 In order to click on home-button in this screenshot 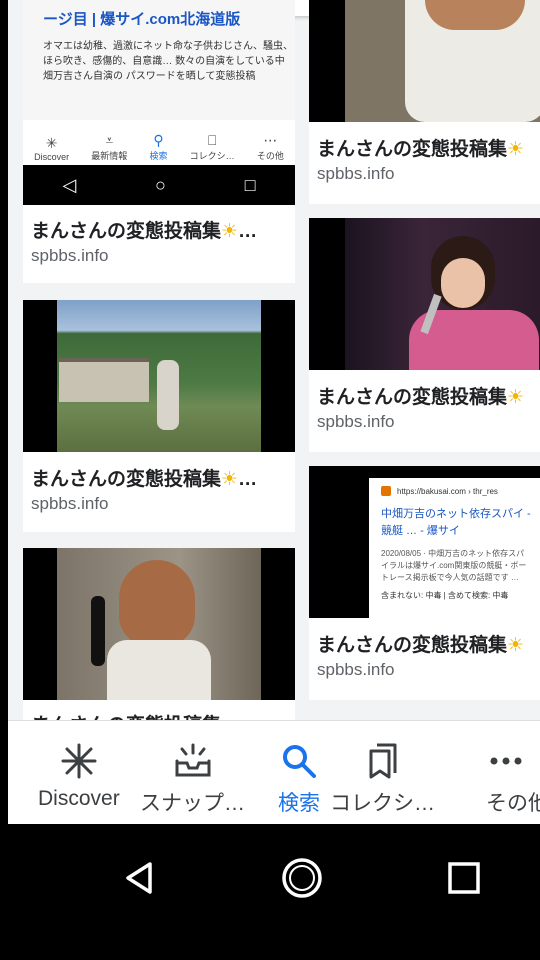, I will do `click(302, 878)`.